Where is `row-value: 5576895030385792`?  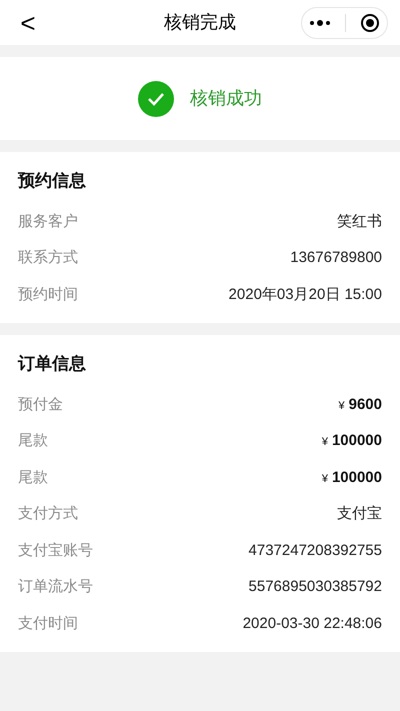
row-value: 5576895030385792 is located at coordinates (315, 587).